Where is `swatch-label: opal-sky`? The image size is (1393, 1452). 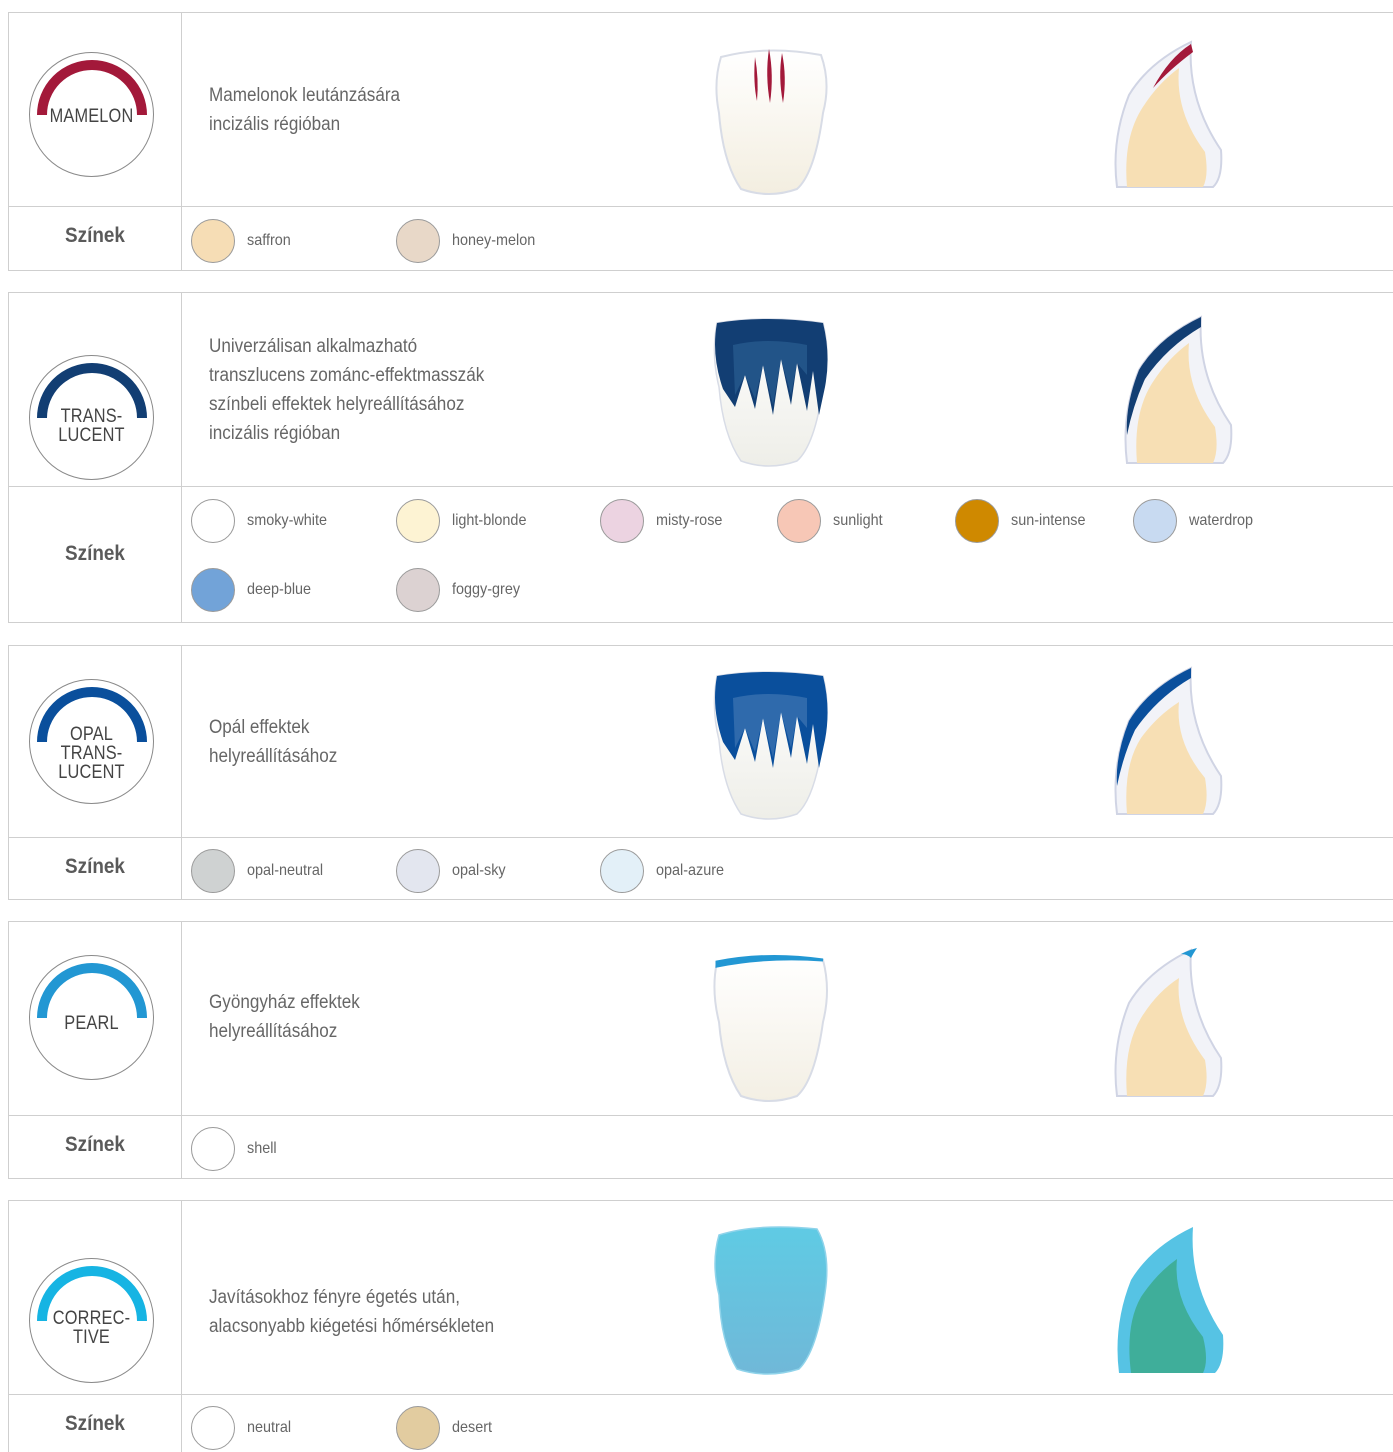
swatch-label: opal-sky is located at coordinates (479, 870).